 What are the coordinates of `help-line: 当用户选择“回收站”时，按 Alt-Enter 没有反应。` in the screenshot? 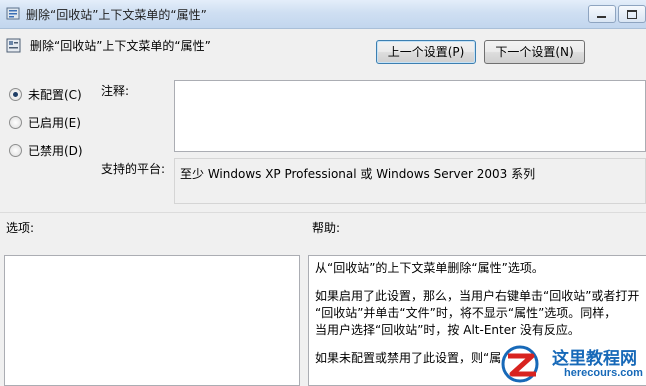 It's located at (447, 330).